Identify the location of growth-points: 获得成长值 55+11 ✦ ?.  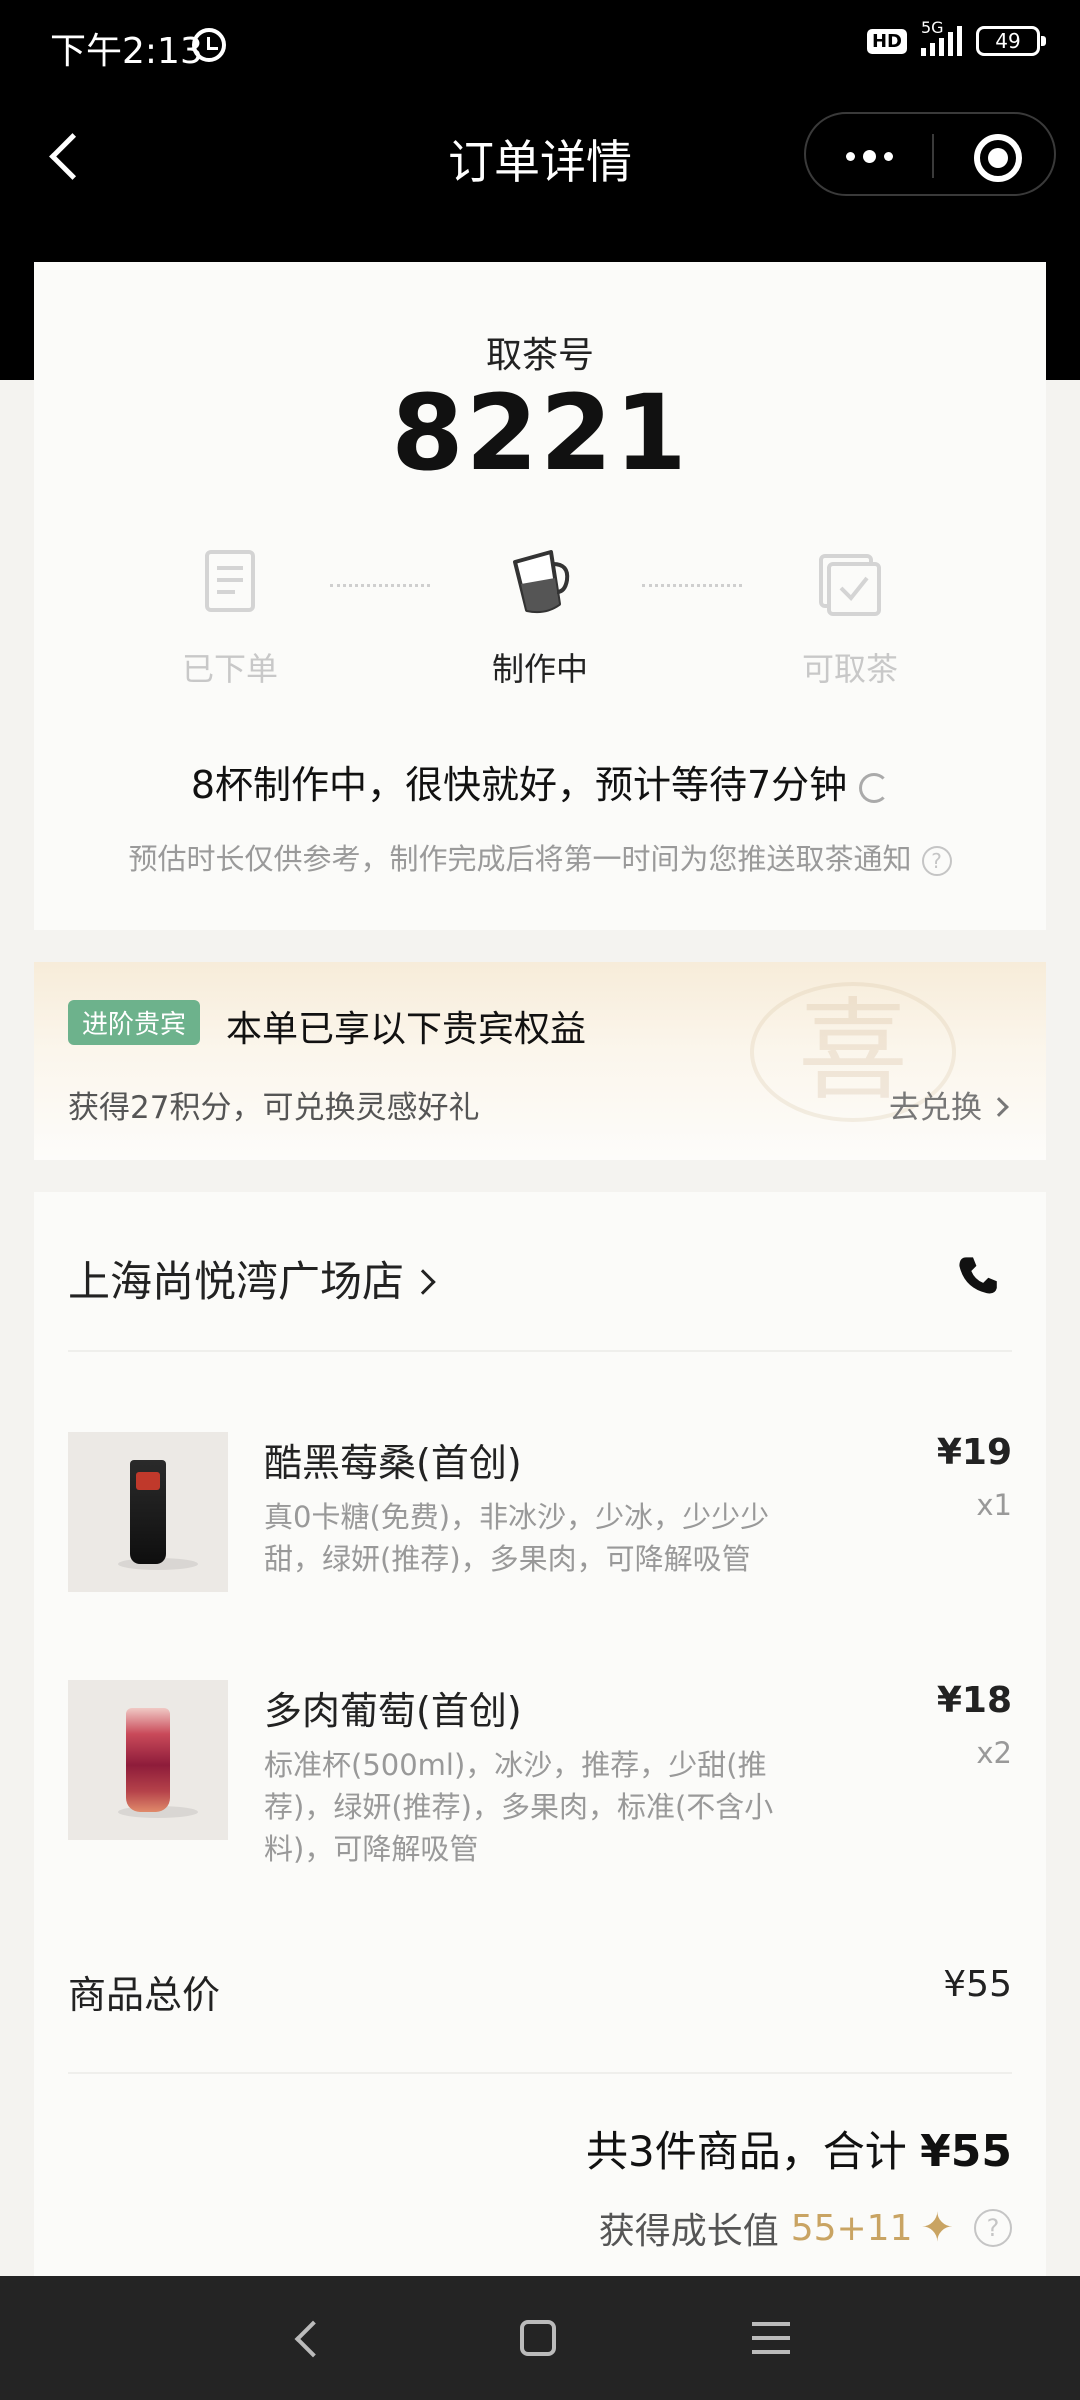
(805, 2228).